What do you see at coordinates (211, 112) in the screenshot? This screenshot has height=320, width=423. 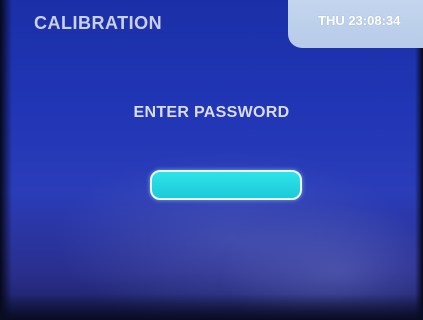 I see `password-prompt: ENTER PASSWORD` at bounding box center [211, 112].